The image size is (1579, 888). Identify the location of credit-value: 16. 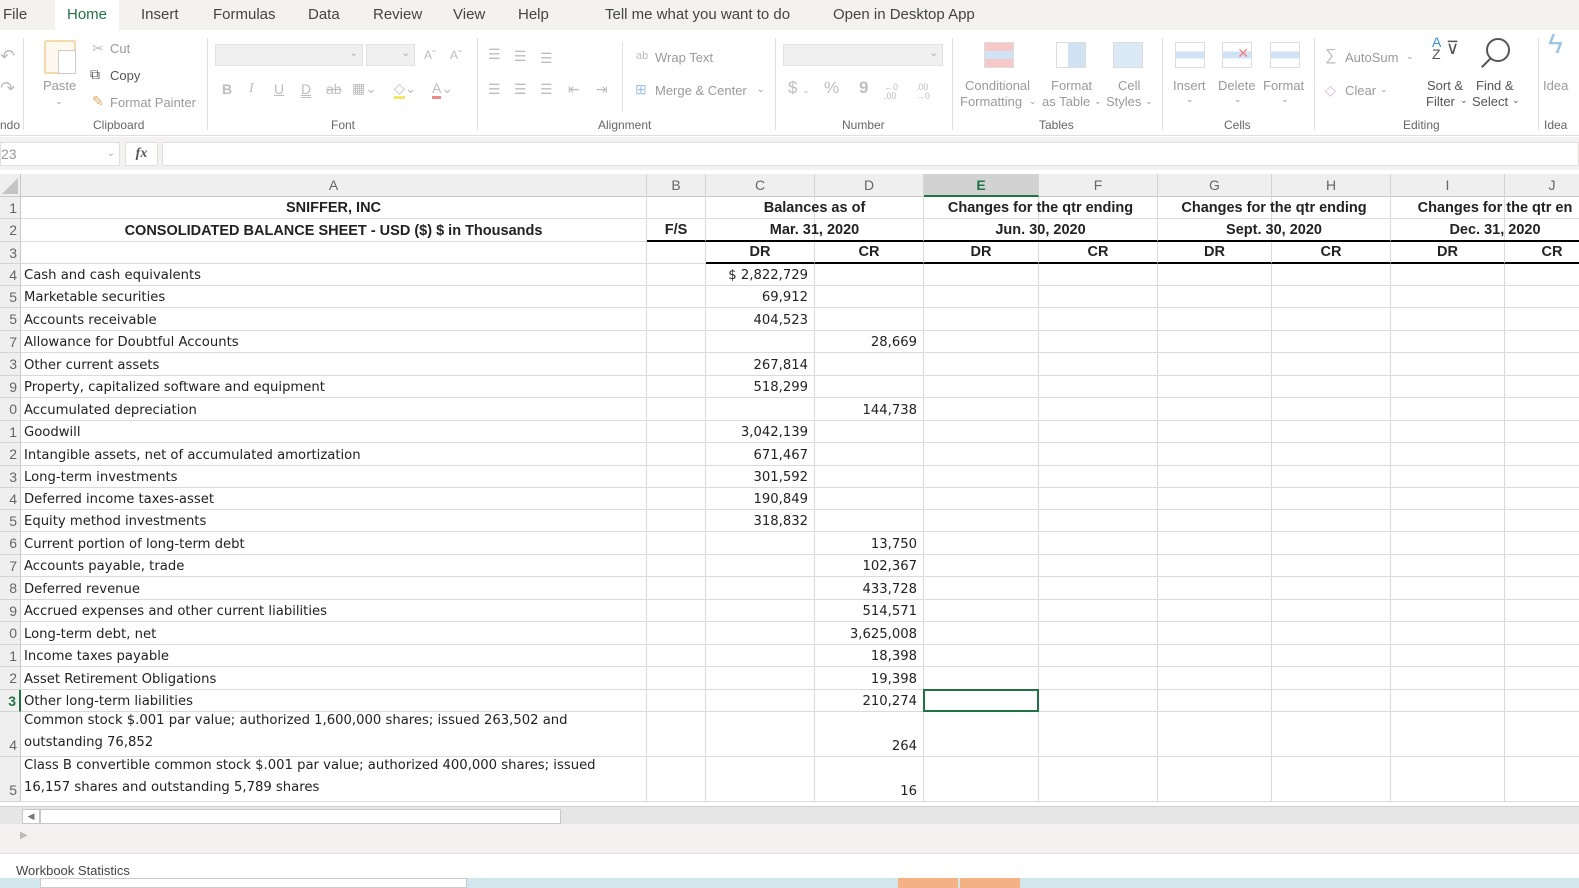
(869, 779).